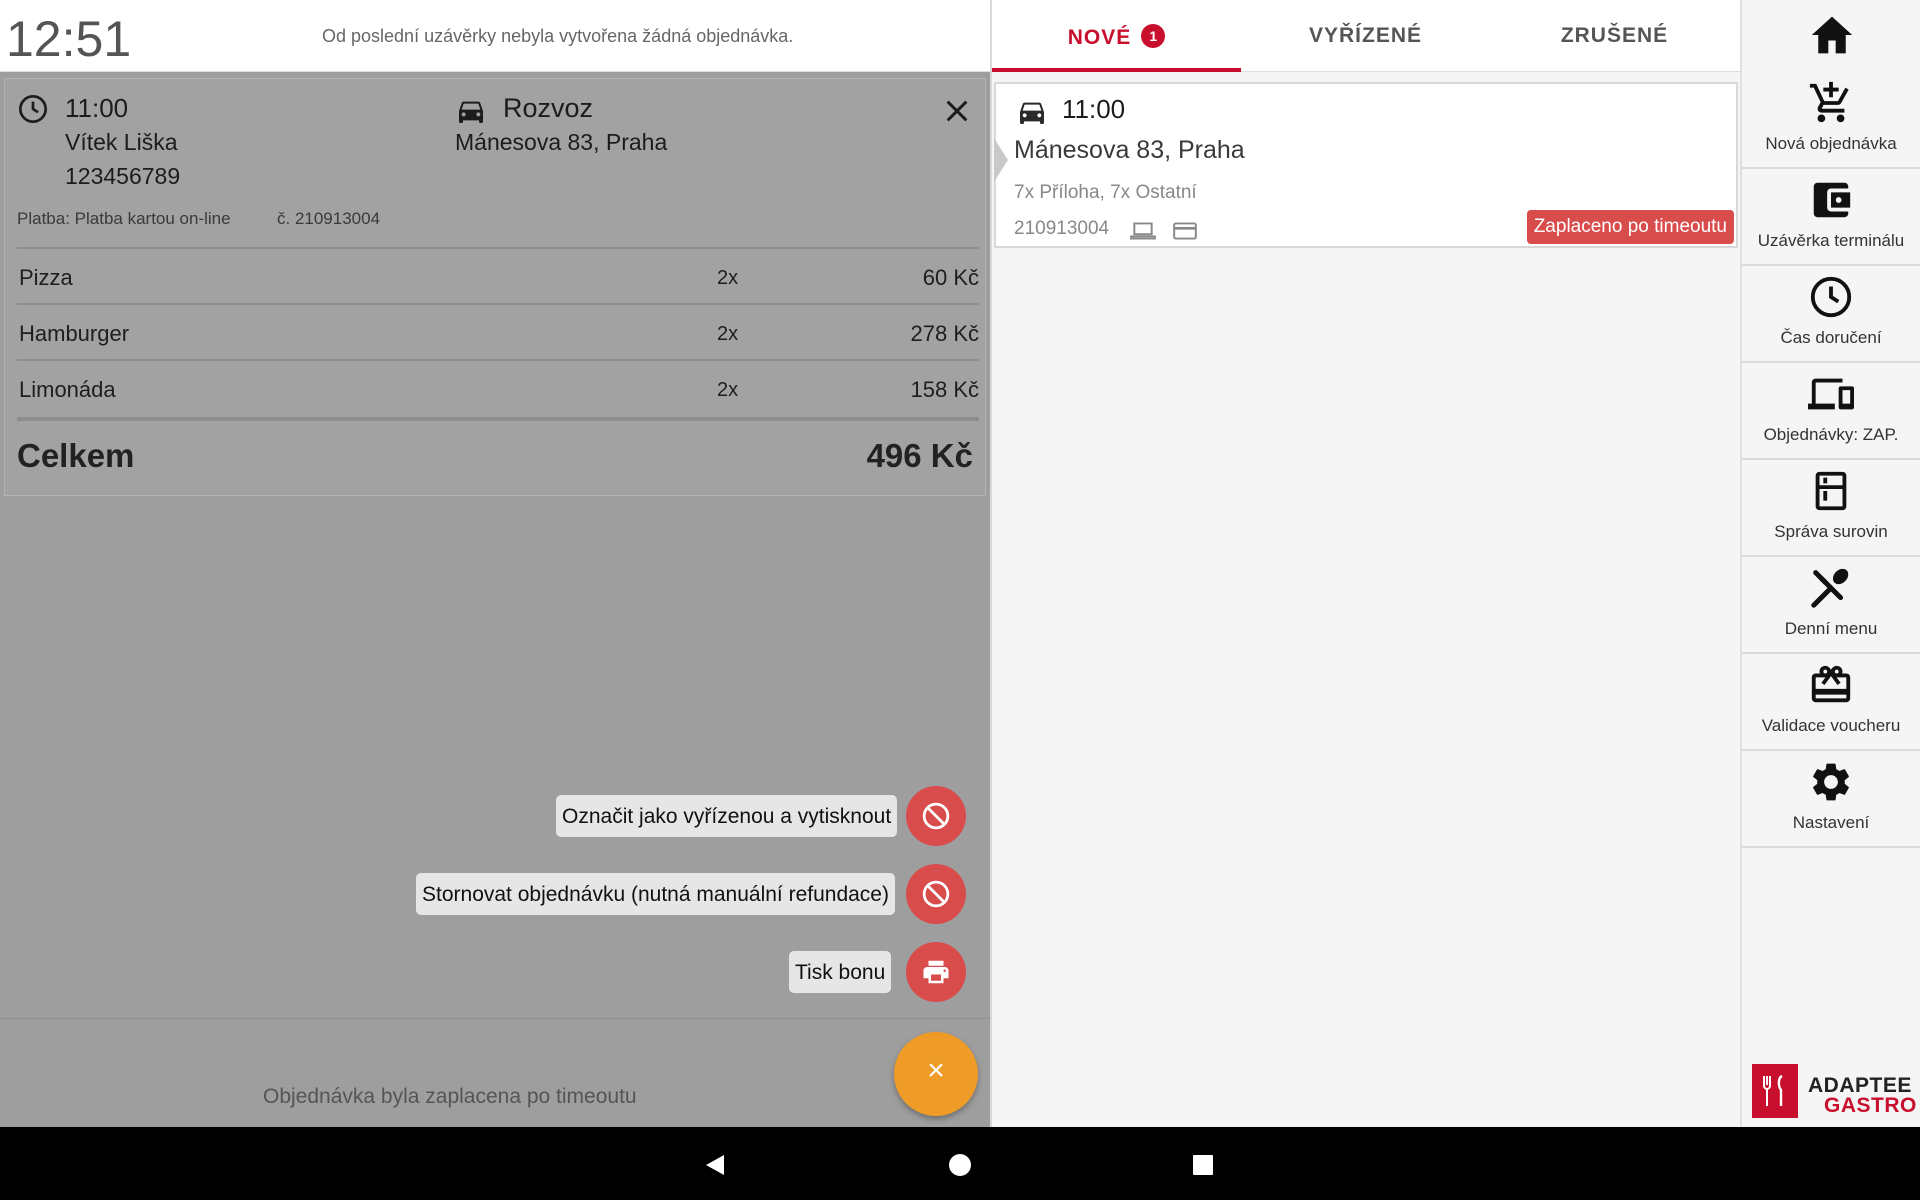 The image size is (1920, 1200). What do you see at coordinates (46, 277) in the screenshot?
I see `item-name: Pizza` at bounding box center [46, 277].